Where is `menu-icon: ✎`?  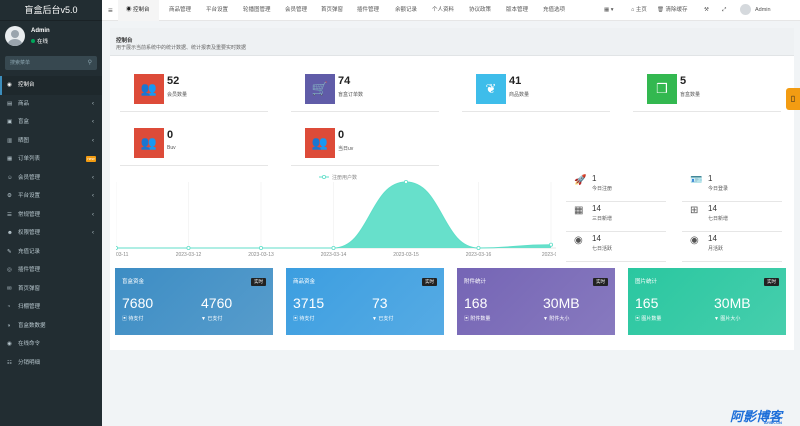 menu-icon: ✎ is located at coordinates (9, 251).